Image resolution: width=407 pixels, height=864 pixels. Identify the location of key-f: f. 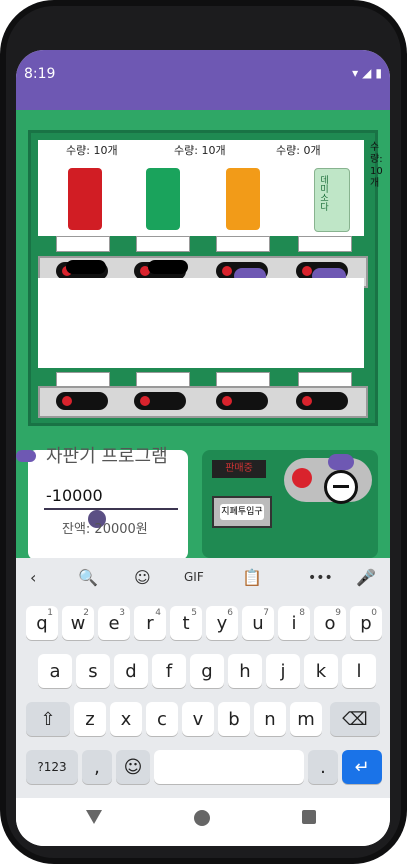
(169, 671).